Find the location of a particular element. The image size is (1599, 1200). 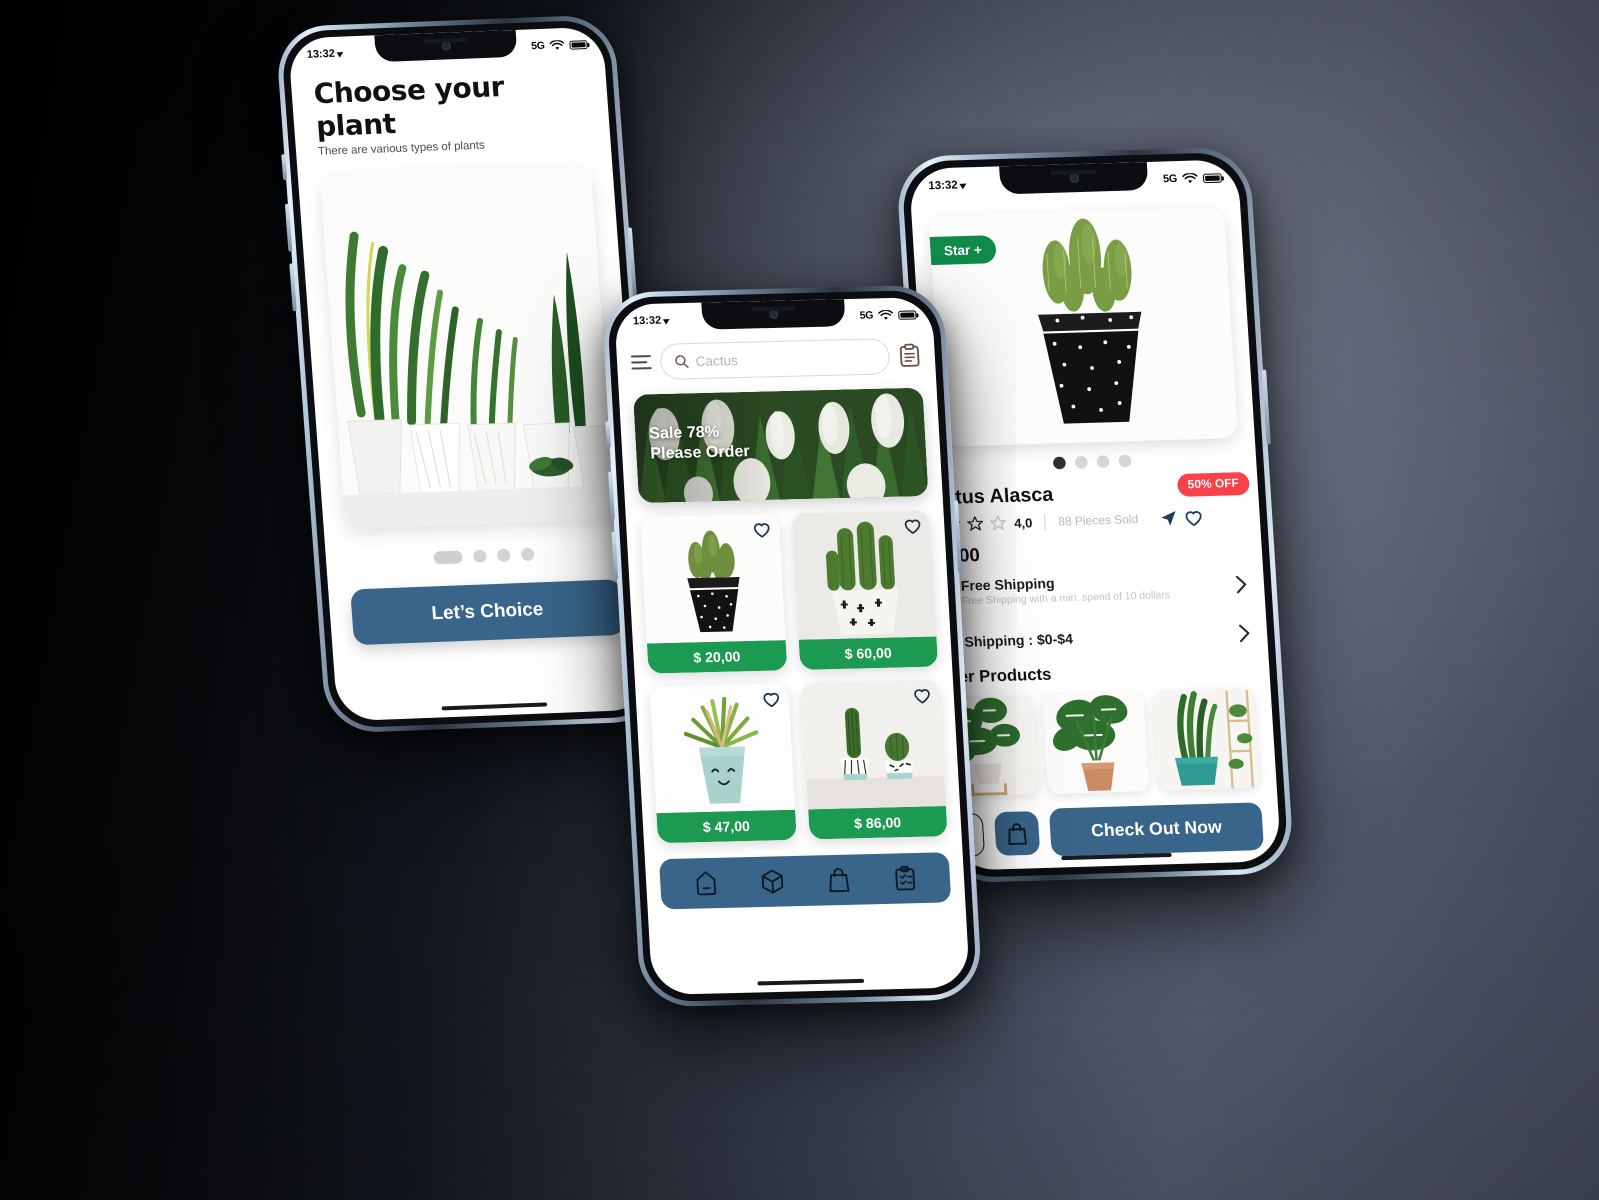

product-price: $ 86,00 is located at coordinates (877, 823).